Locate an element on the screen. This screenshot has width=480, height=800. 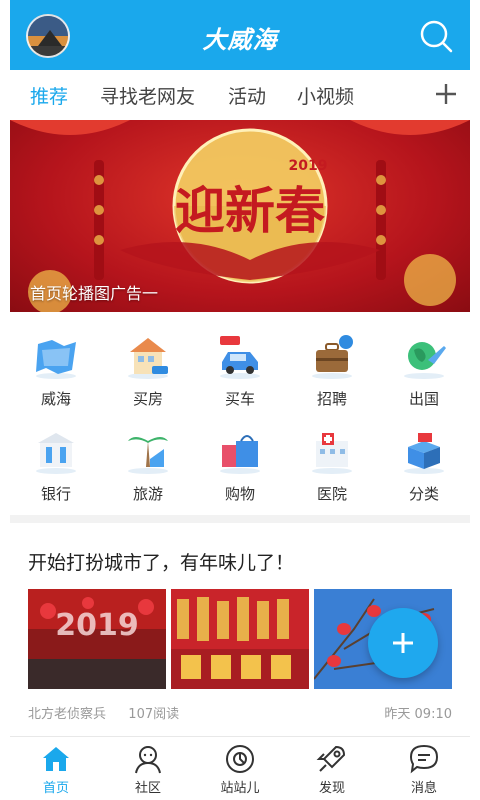
nav-label: 发现 is located at coordinates (331, 788).